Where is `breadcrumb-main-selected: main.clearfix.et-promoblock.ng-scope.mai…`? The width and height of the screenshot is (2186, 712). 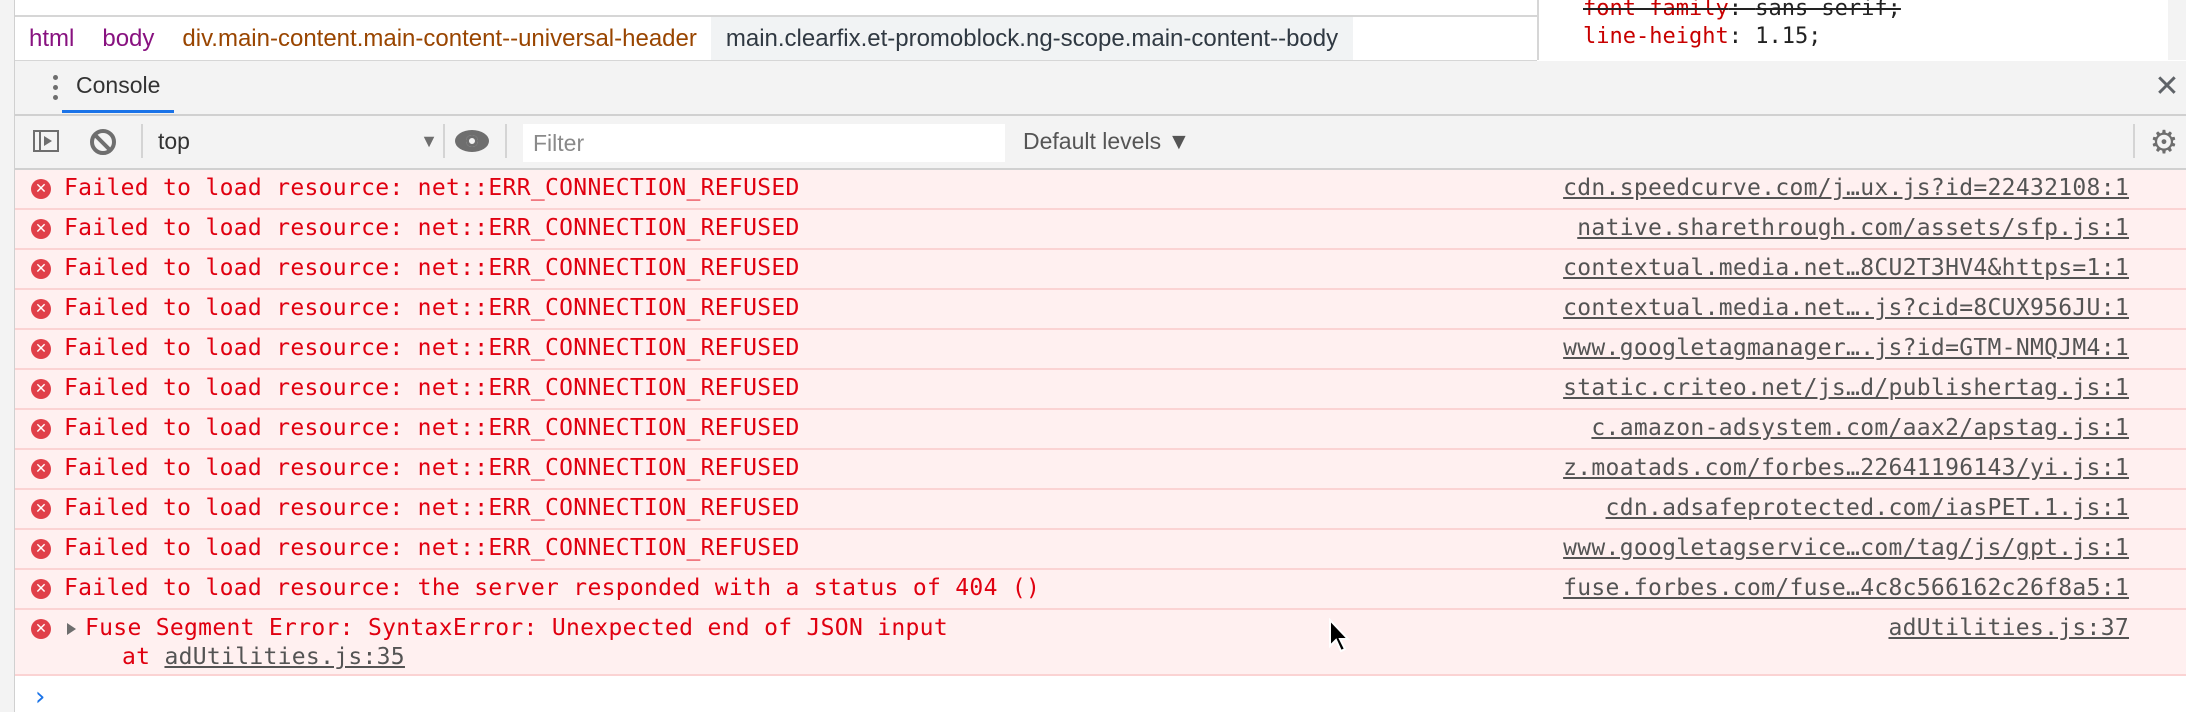 breadcrumb-main-selected: main.clearfix.et-promoblock.ng-scope.mai… is located at coordinates (1032, 38).